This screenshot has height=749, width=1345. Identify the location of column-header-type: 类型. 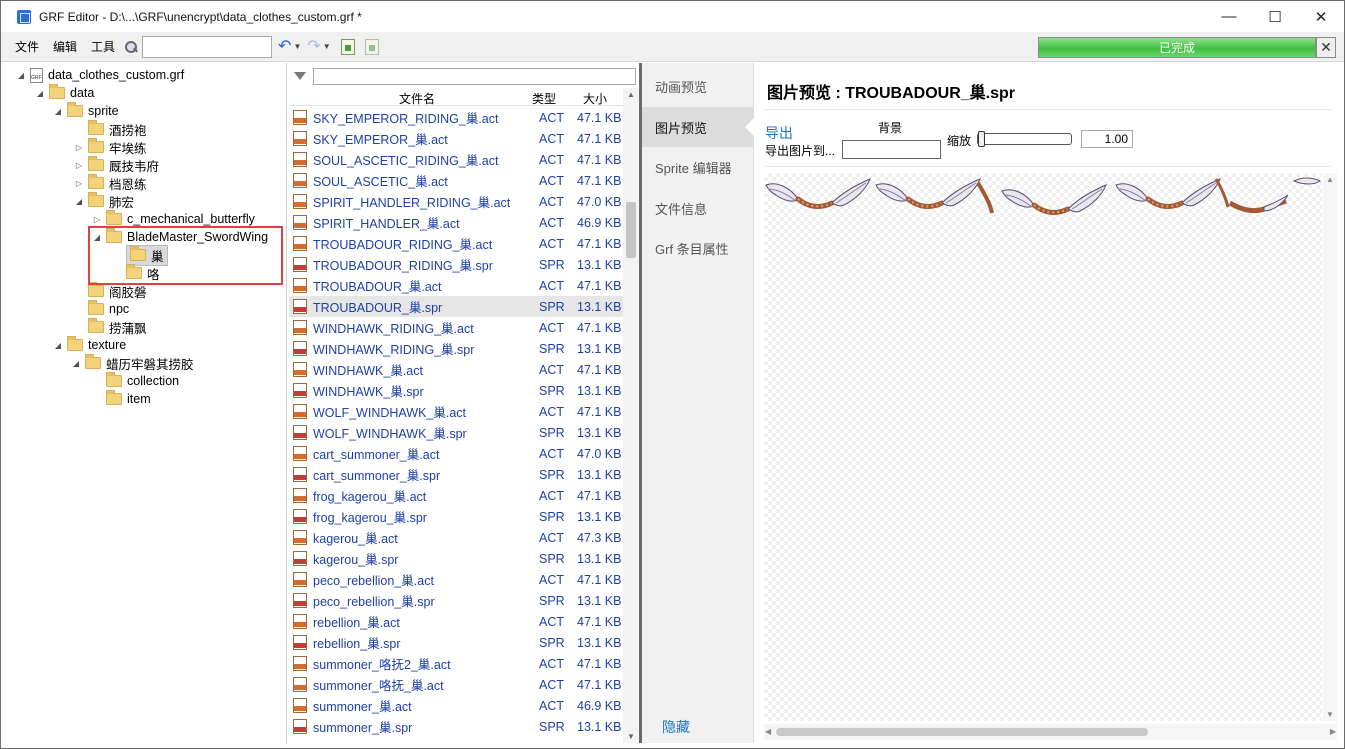
(544, 98).